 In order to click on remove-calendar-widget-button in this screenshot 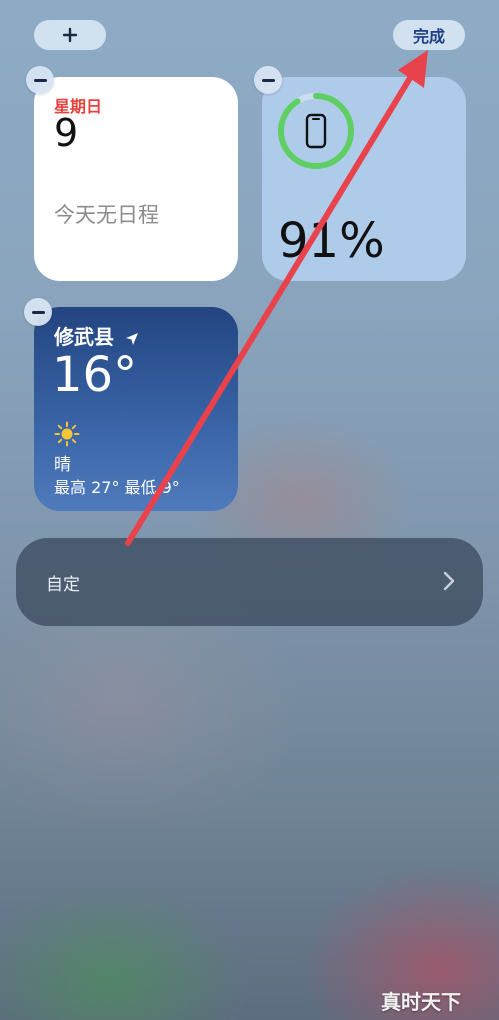, I will do `click(40, 80)`.